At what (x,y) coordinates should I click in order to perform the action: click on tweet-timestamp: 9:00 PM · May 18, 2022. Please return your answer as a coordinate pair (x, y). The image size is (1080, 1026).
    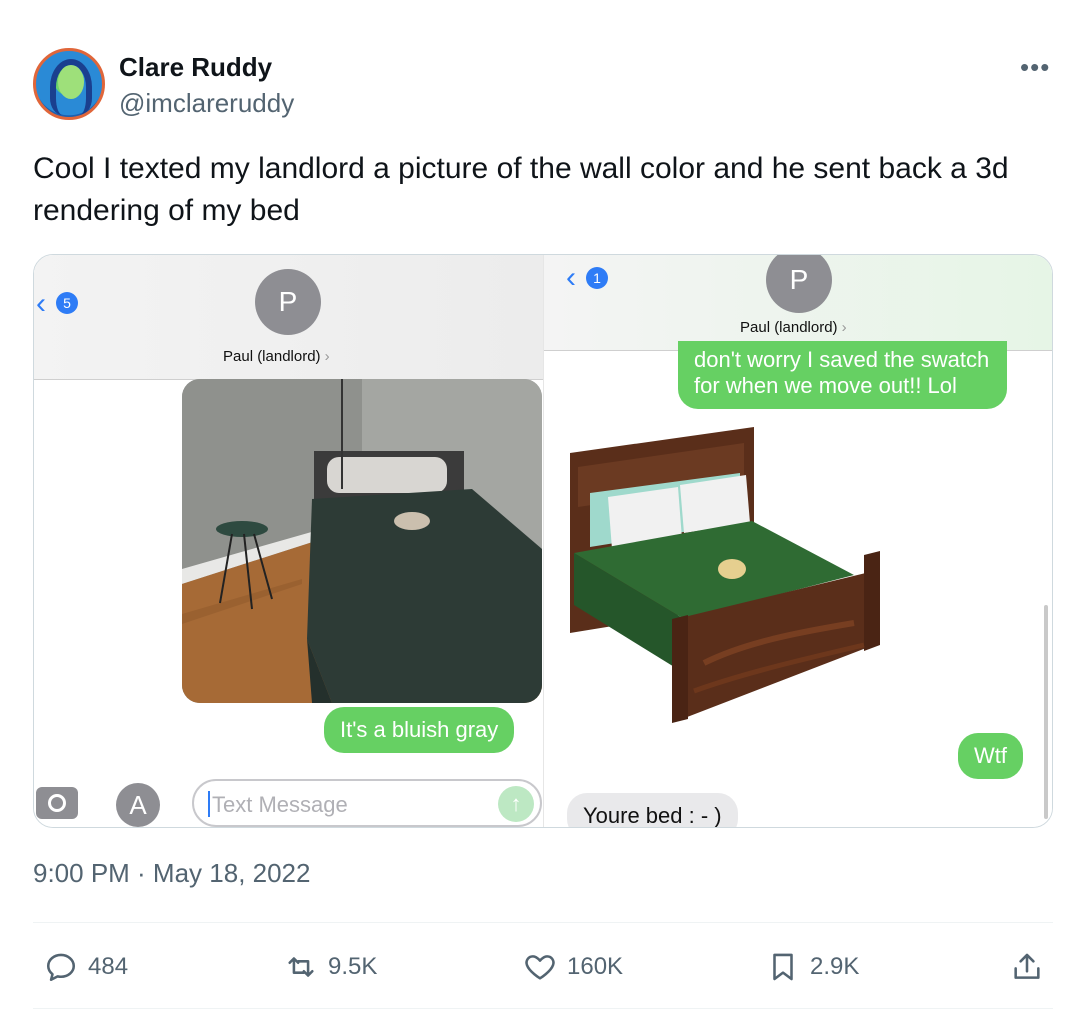
    Looking at the image, I should click on (171, 873).